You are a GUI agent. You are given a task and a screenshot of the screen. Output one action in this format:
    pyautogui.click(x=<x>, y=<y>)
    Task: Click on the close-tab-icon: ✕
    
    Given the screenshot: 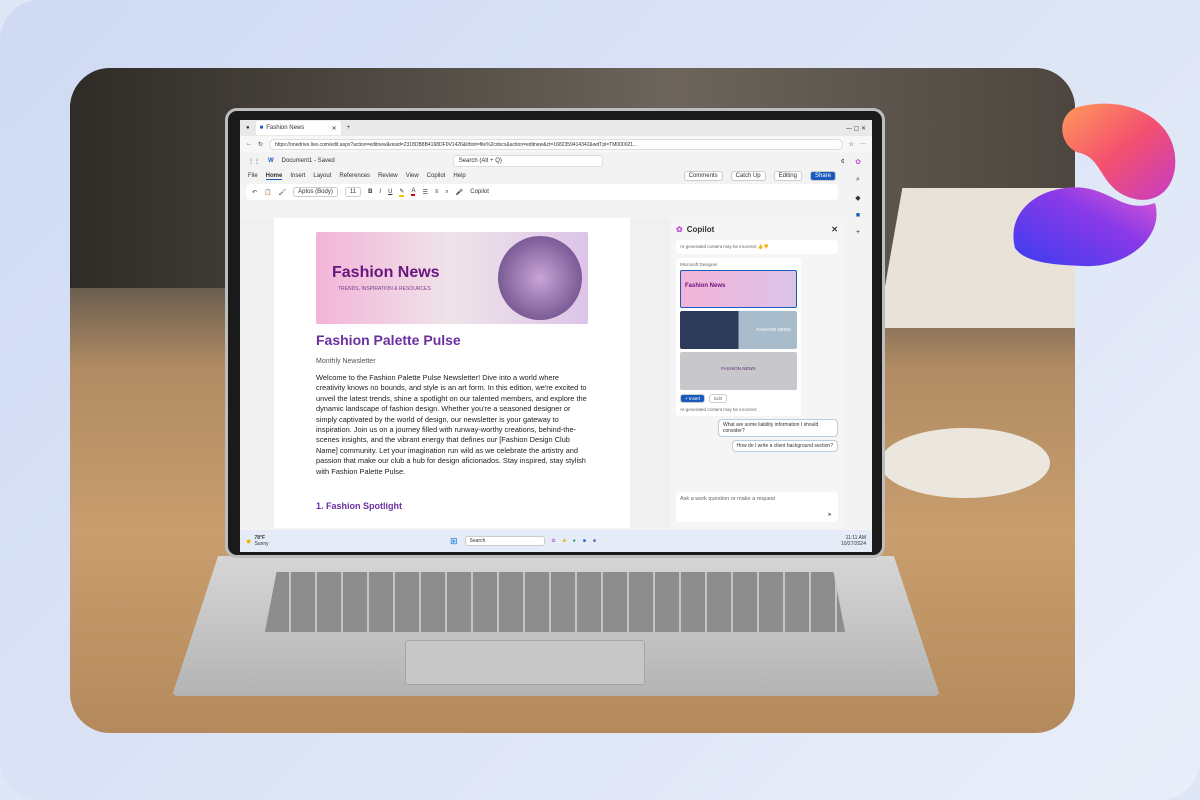 What is the action you would take?
    pyautogui.click(x=334, y=128)
    